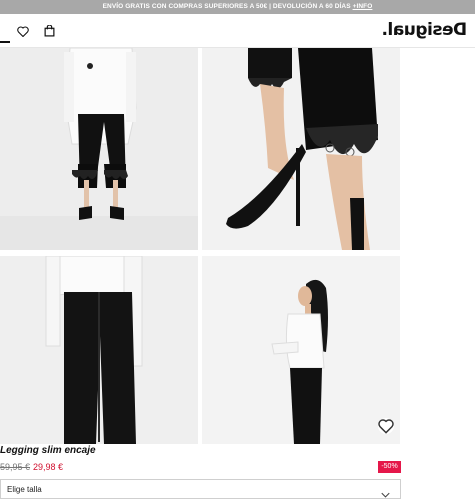 The height and width of the screenshot is (503, 475). I want to click on original-price: 59,95 €, so click(15, 467).